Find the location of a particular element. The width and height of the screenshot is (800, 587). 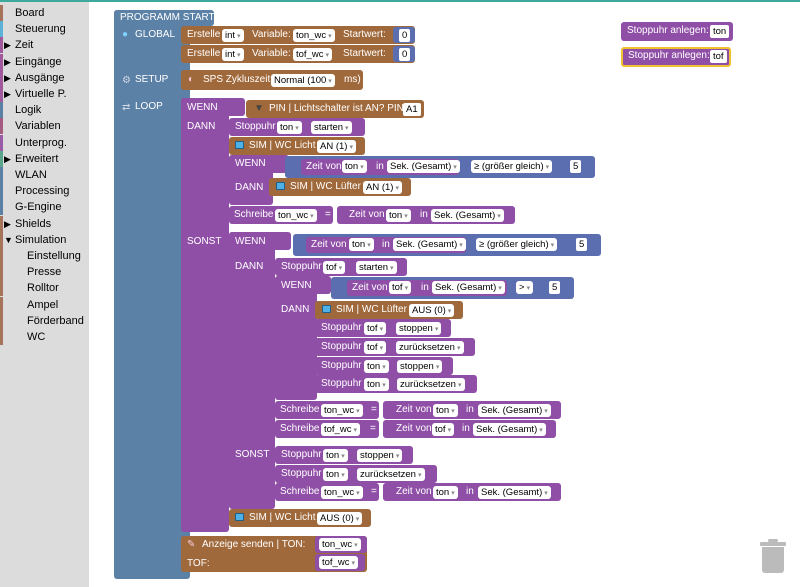

toolbox-category-unterprog-: Unterprog. is located at coordinates (44, 142).